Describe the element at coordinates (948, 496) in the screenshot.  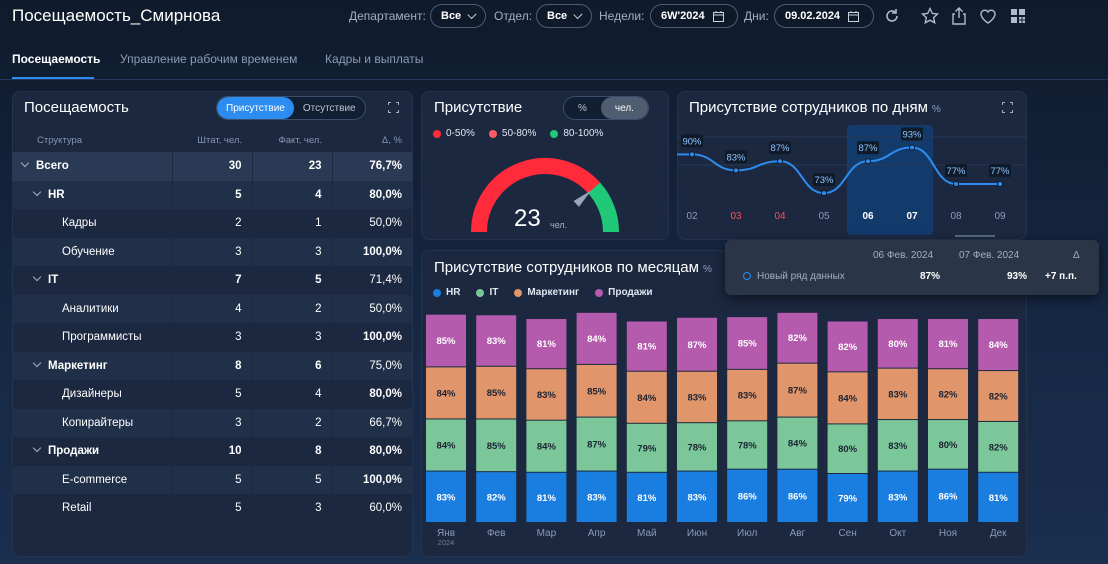
I see `data-label: 86%` at that location.